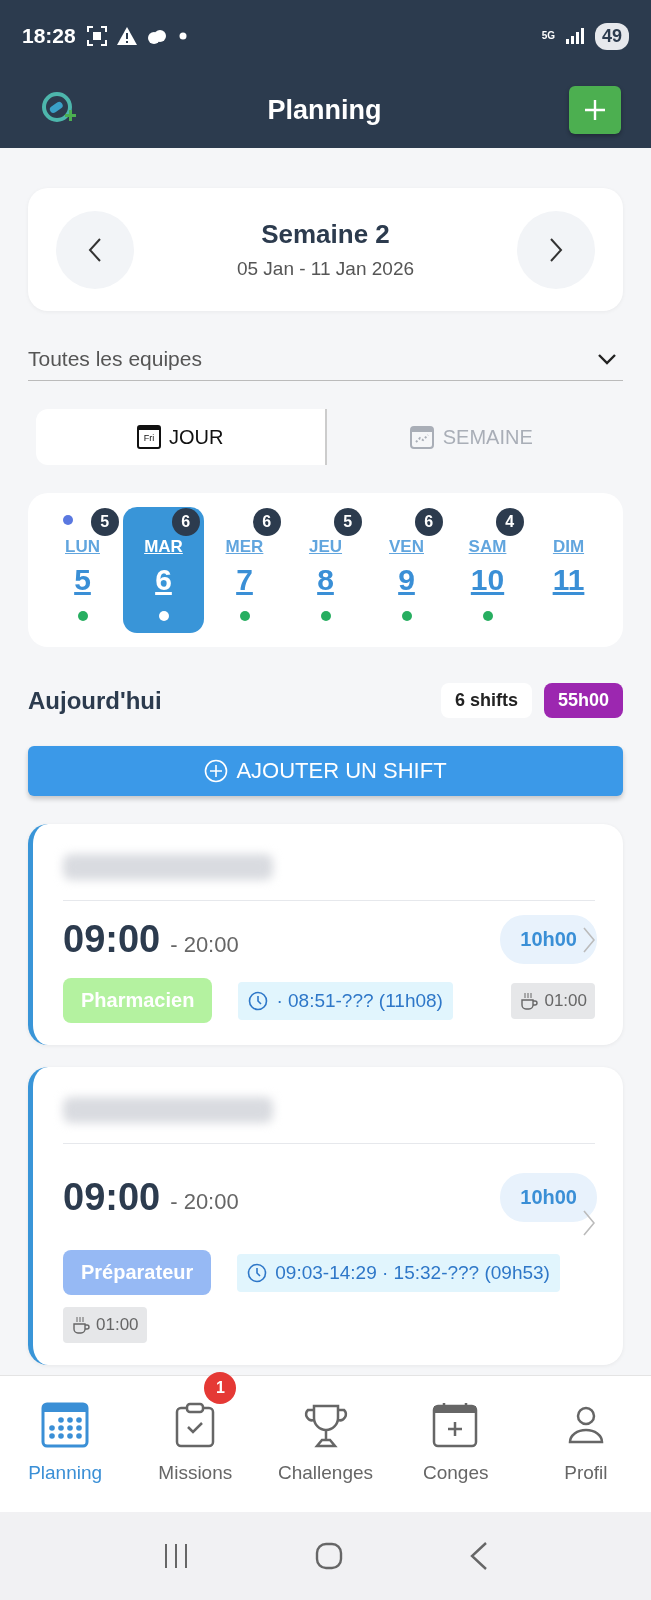 This screenshot has height=1600, width=651. What do you see at coordinates (95, 700) in the screenshot?
I see `section-title: Aujourd'hui` at bounding box center [95, 700].